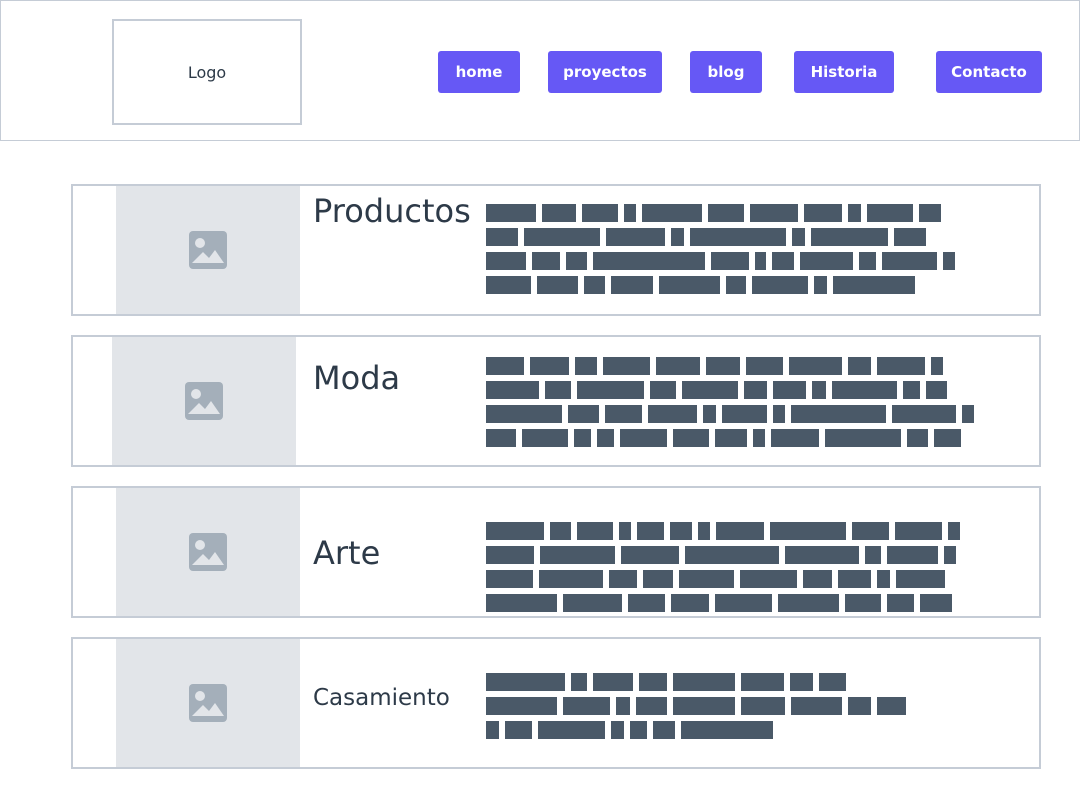  I want to click on nav-historia-button: Historia, so click(844, 72).